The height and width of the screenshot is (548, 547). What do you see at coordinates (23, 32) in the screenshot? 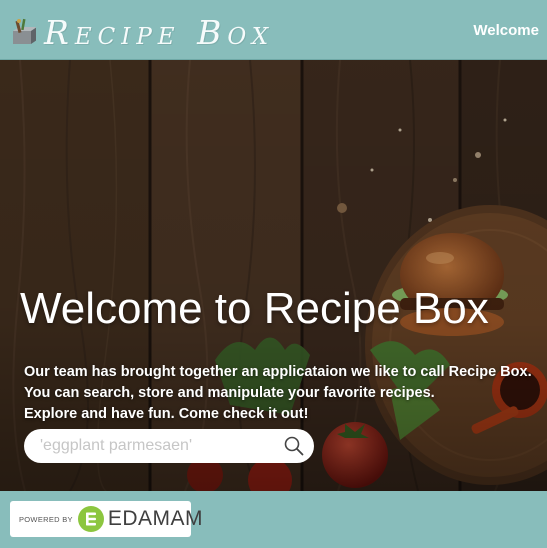
I see `recipe-box-icon` at bounding box center [23, 32].